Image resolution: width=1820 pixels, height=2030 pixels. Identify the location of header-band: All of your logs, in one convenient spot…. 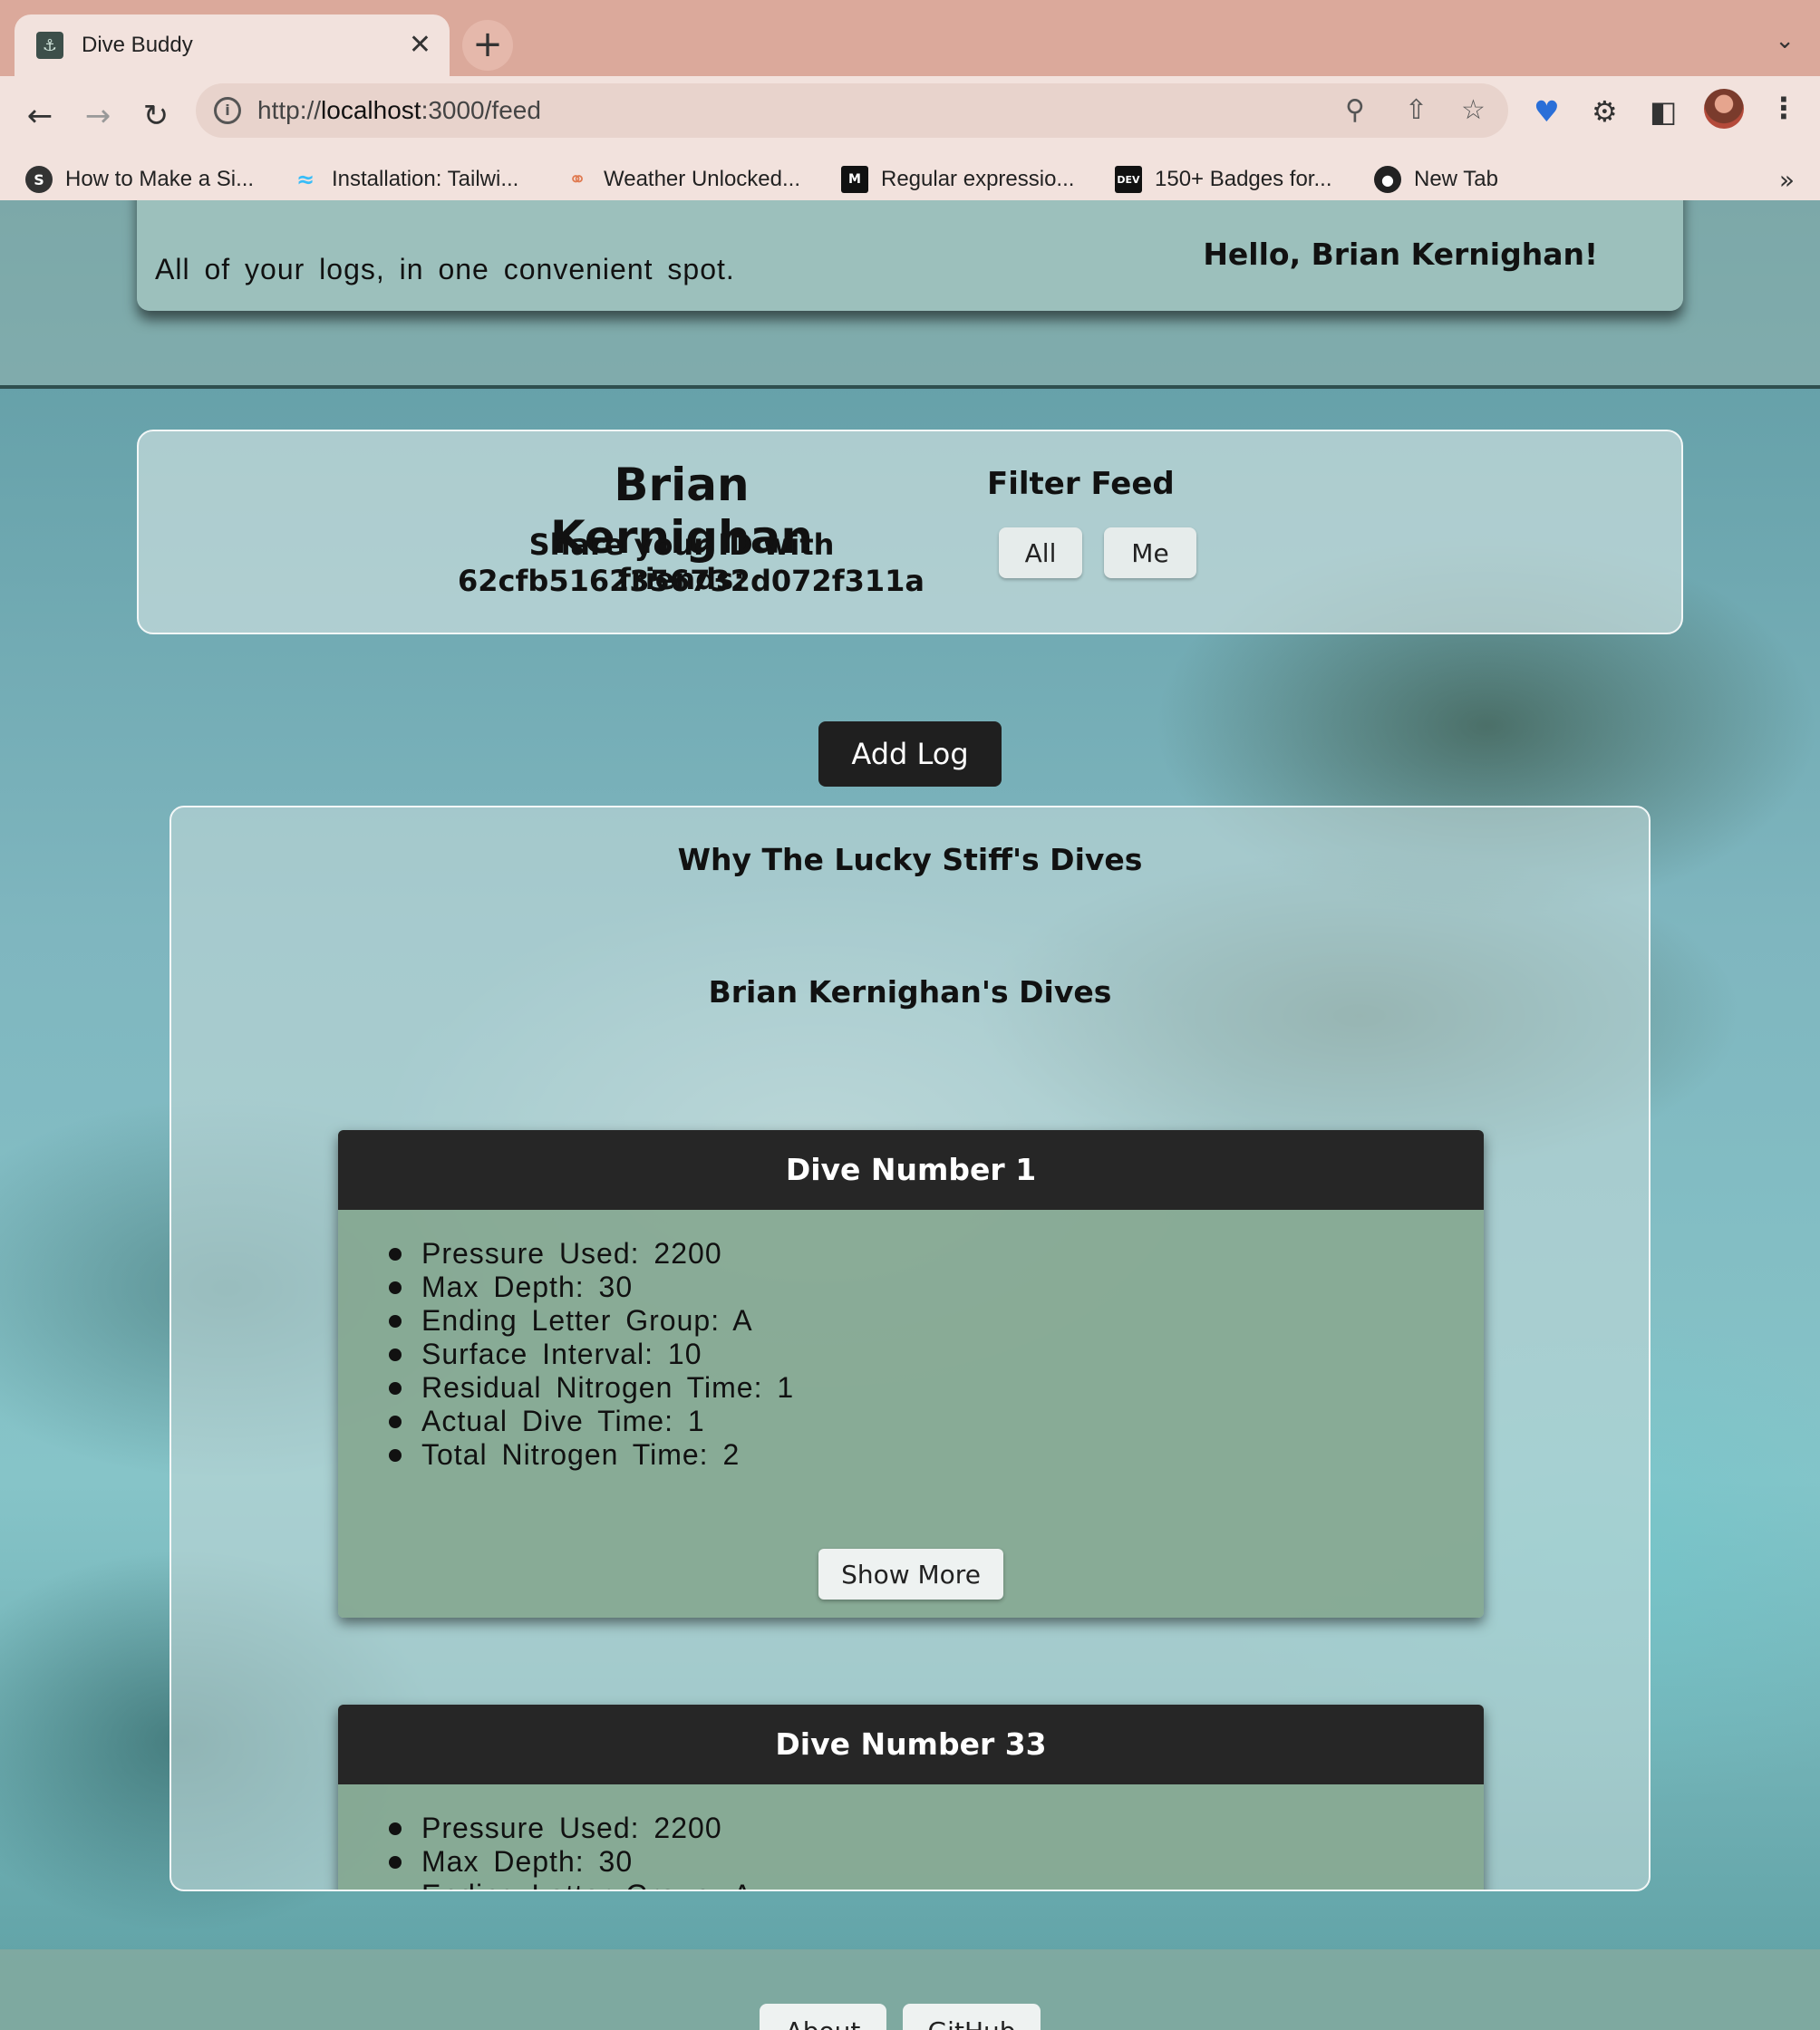
(910, 294).